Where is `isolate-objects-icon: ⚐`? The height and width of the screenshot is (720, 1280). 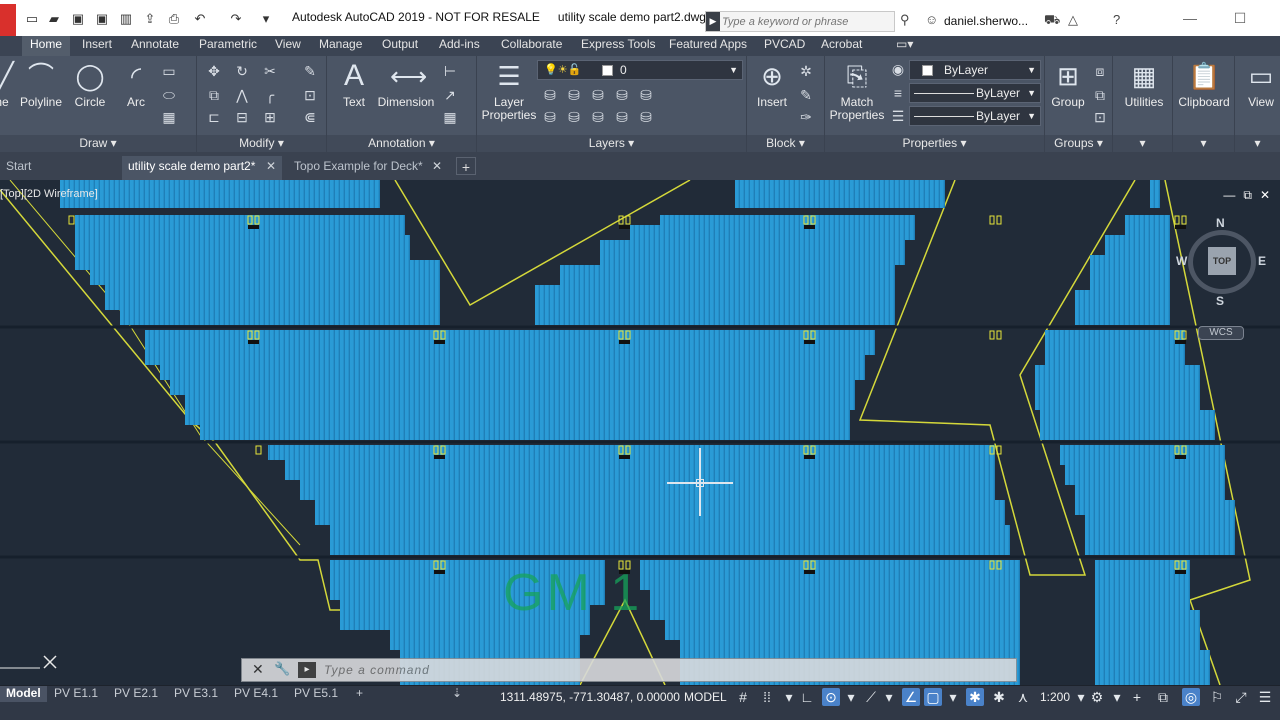 isolate-objects-icon: ⚐ is located at coordinates (1217, 697).